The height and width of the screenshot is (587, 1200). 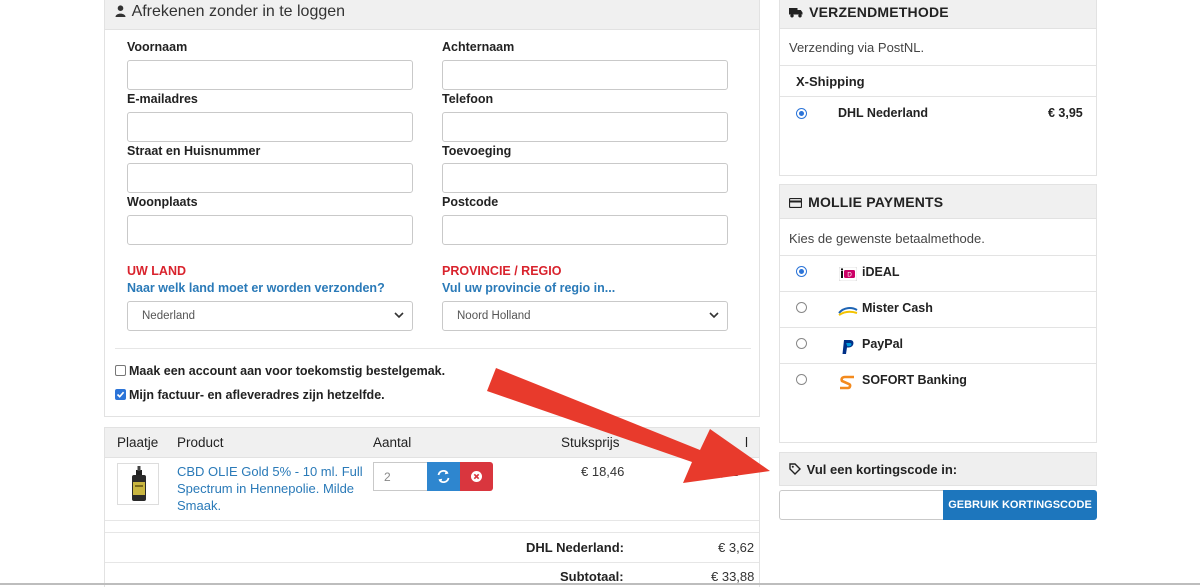 I want to click on shipping-option-price: € 3,95, so click(x=1065, y=113).